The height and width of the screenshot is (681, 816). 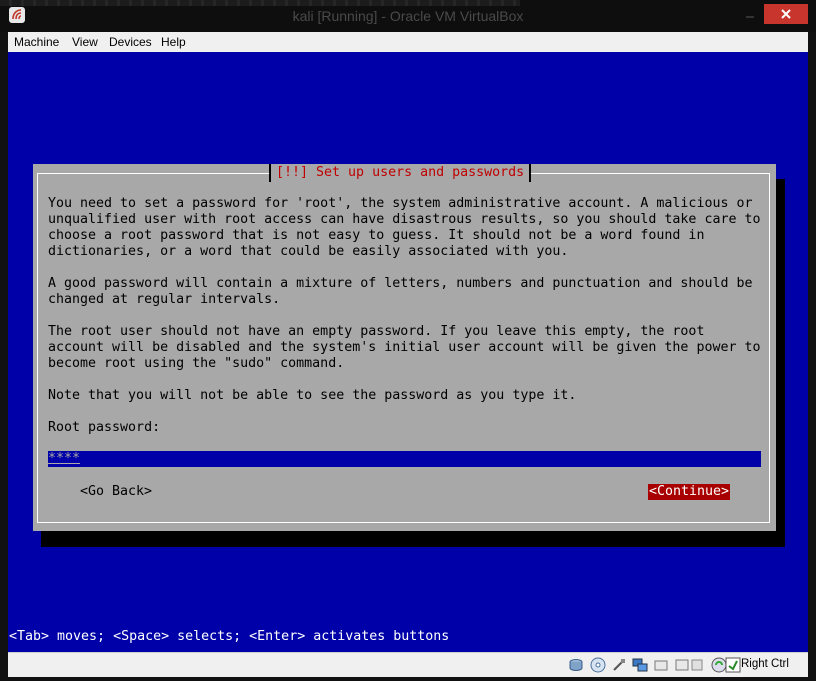 What do you see at coordinates (786, 14) in the screenshot?
I see `close-button` at bounding box center [786, 14].